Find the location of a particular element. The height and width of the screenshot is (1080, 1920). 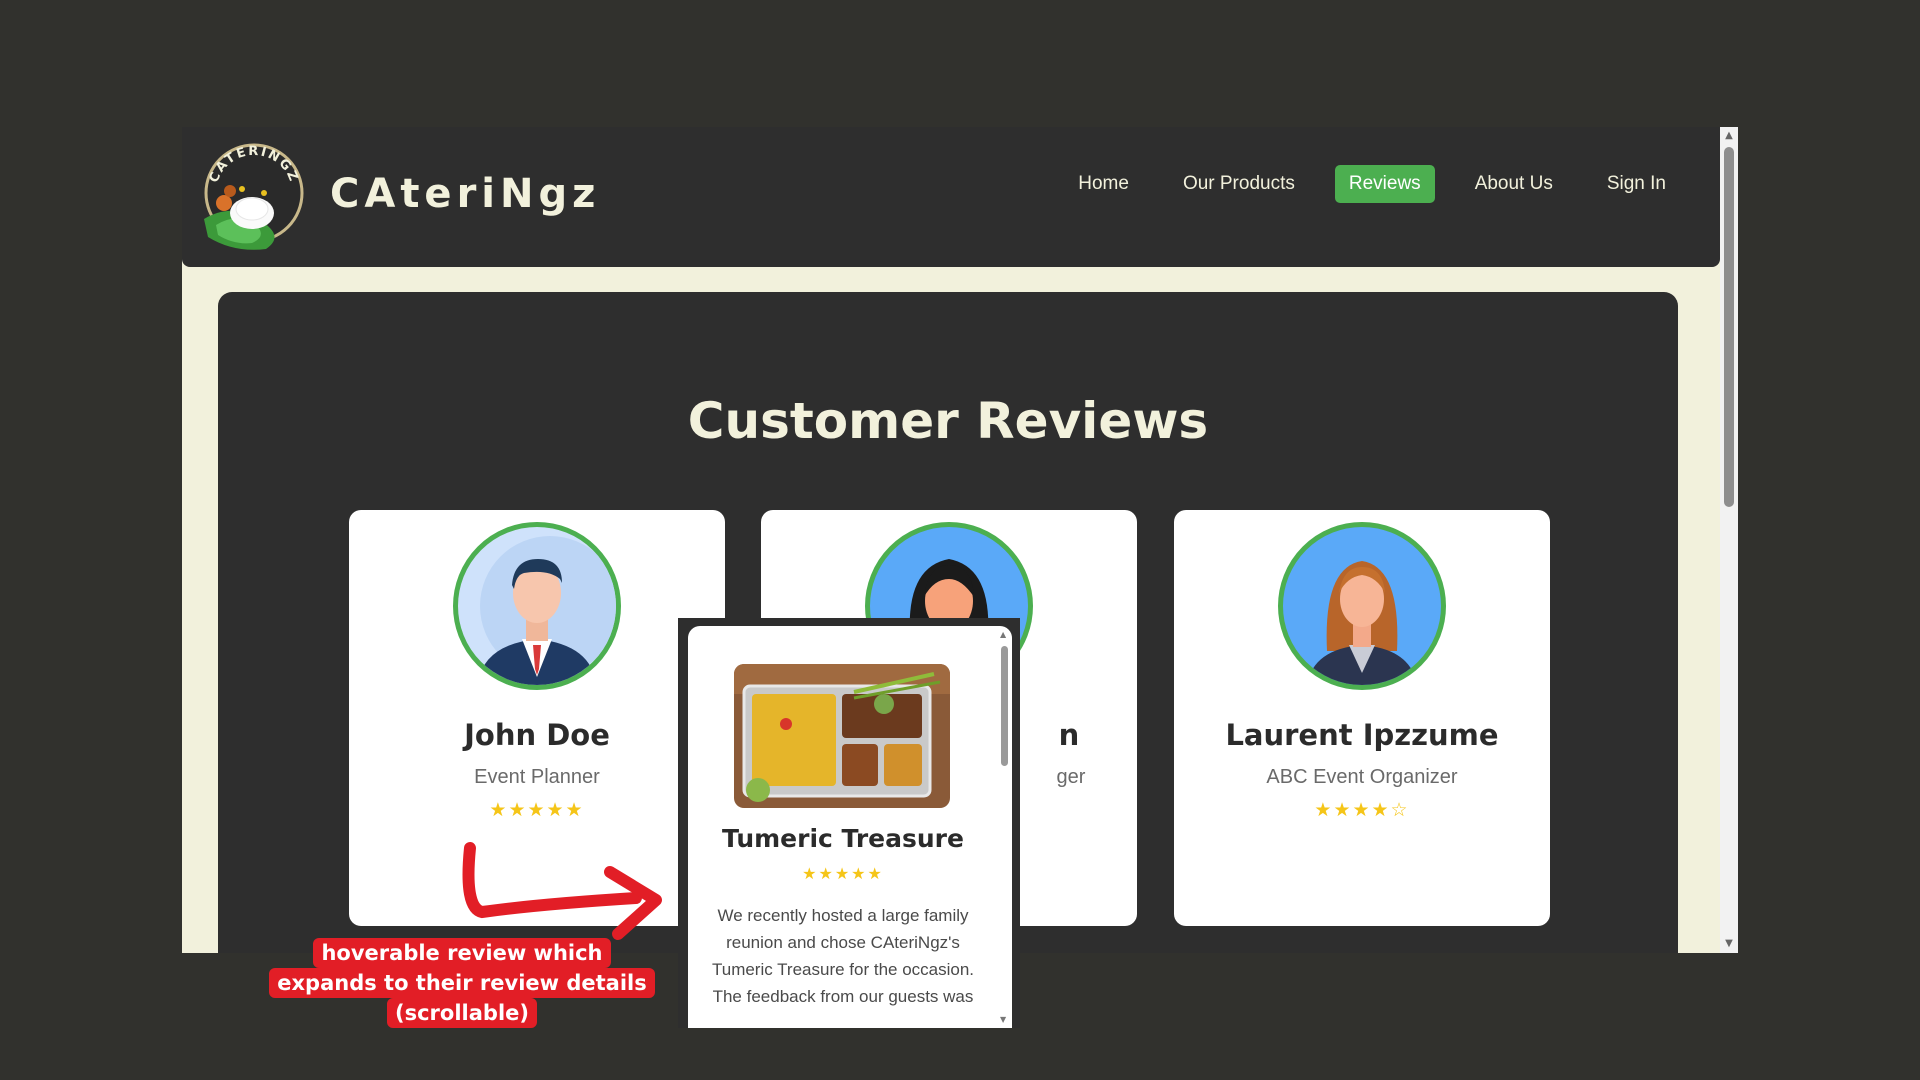

section-title: Customer Reviews is located at coordinates (948, 421).